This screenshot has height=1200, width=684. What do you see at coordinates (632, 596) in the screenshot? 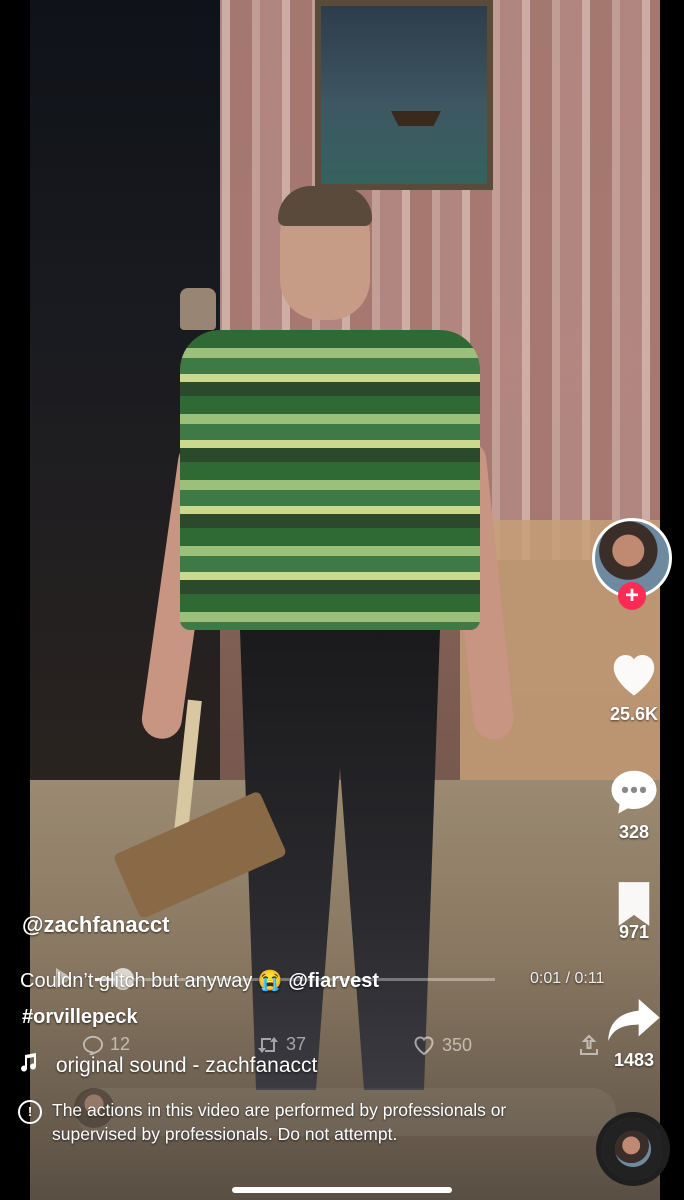
I see `follow-button: +` at bounding box center [632, 596].